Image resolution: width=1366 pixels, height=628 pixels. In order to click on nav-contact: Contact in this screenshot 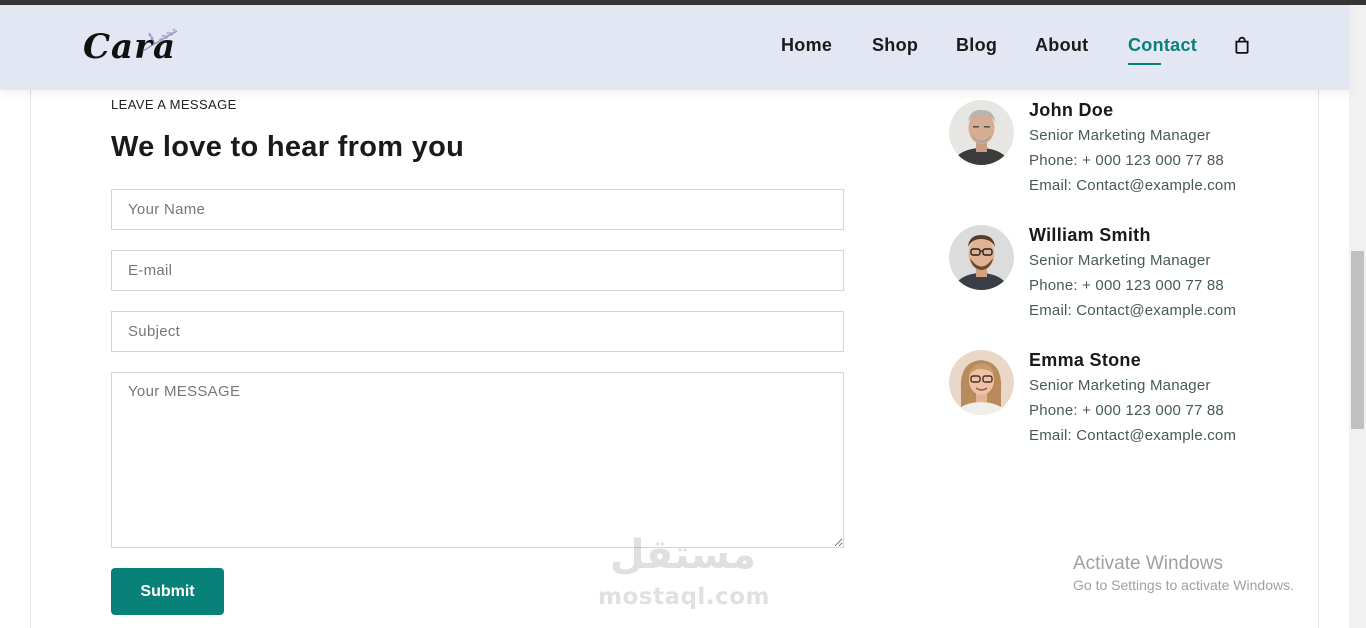, I will do `click(1163, 50)`.